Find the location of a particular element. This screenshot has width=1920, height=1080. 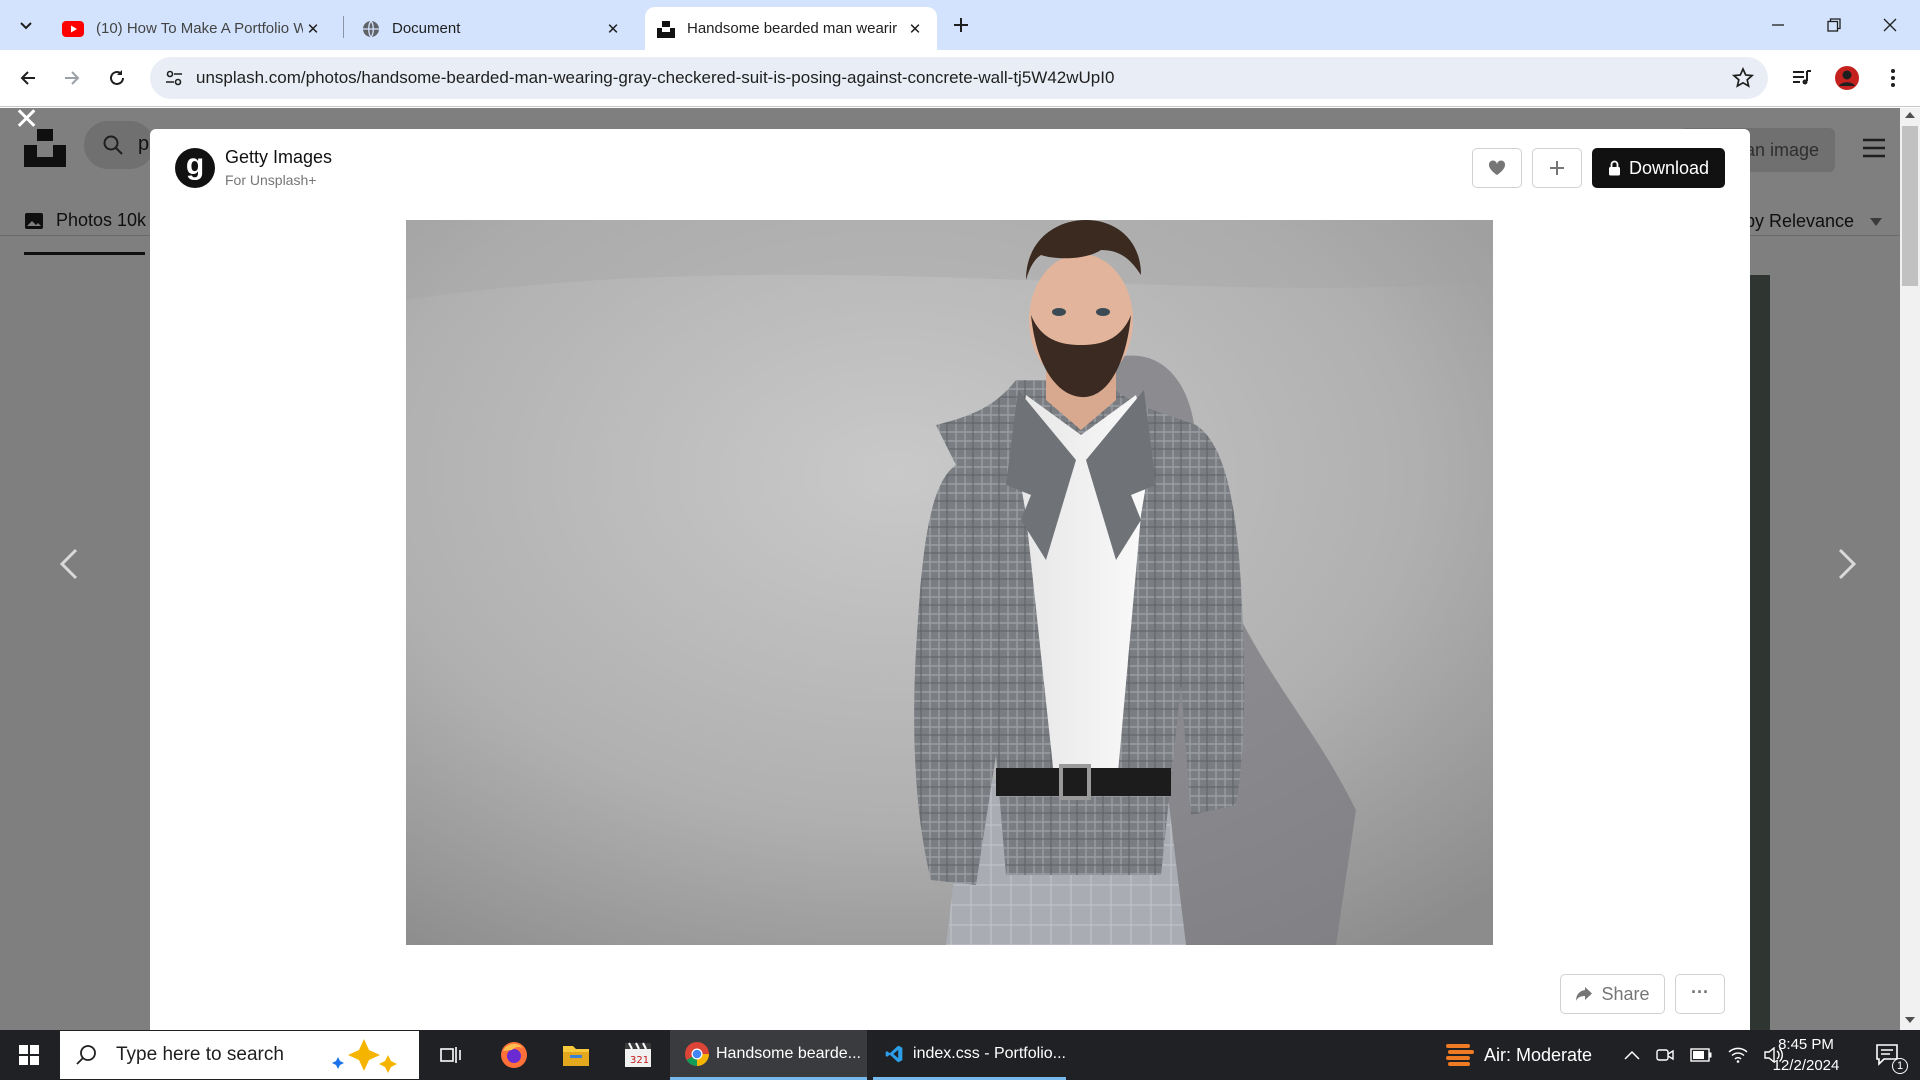

previous-photo-button is located at coordinates (69, 564).